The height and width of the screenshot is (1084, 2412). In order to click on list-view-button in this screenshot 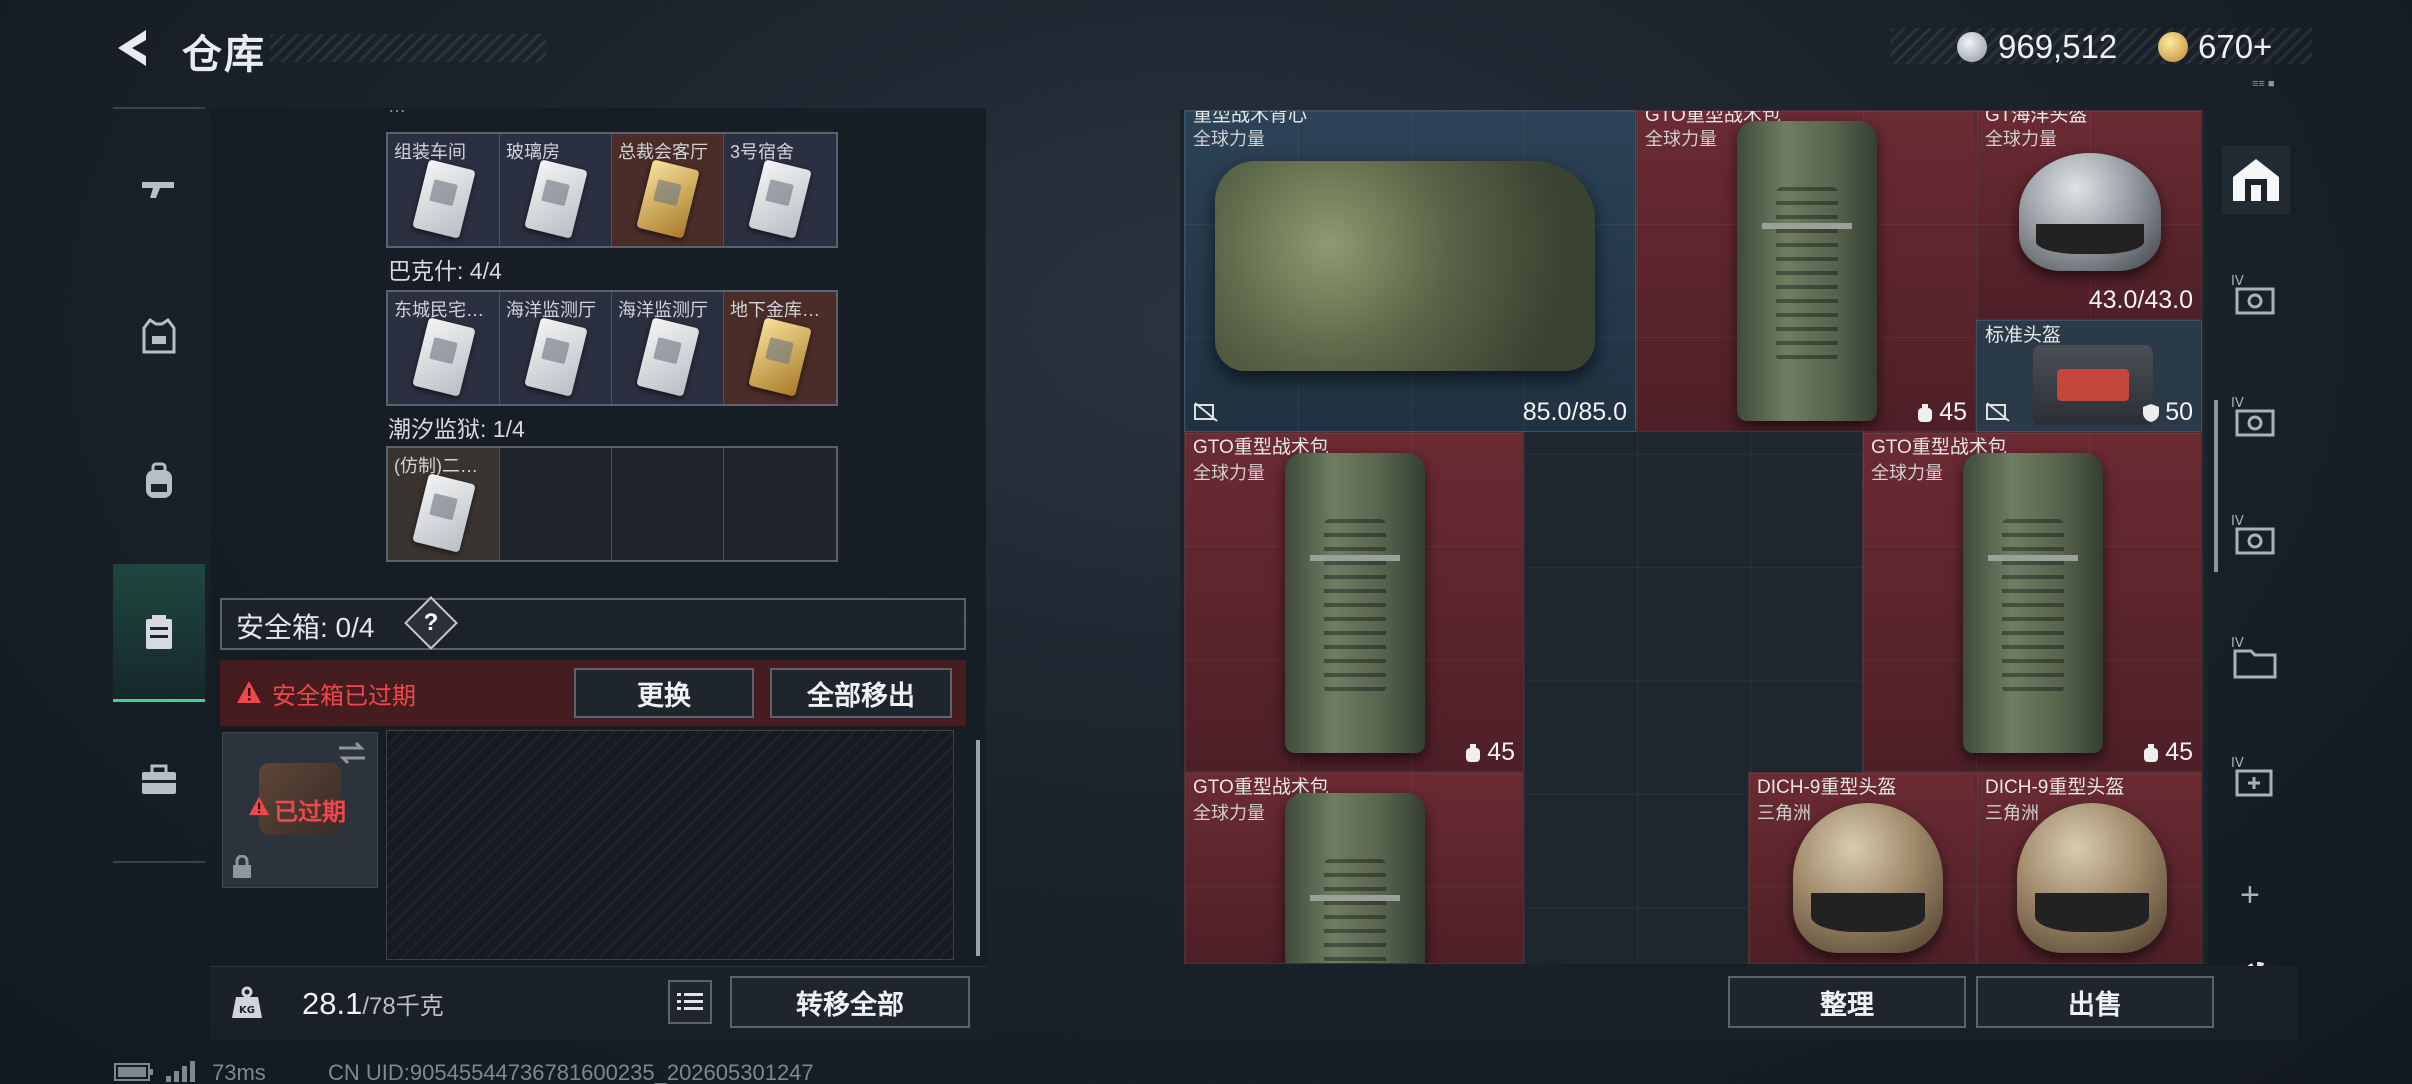, I will do `click(690, 1002)`.